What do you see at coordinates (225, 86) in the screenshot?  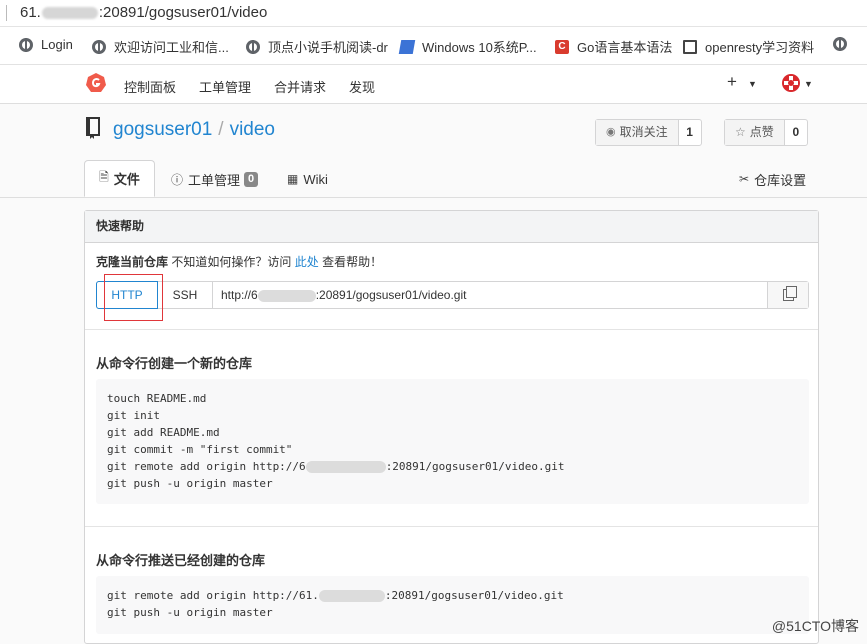 I see `nav-issues: 工单管理` at bounding box center [225, 86].